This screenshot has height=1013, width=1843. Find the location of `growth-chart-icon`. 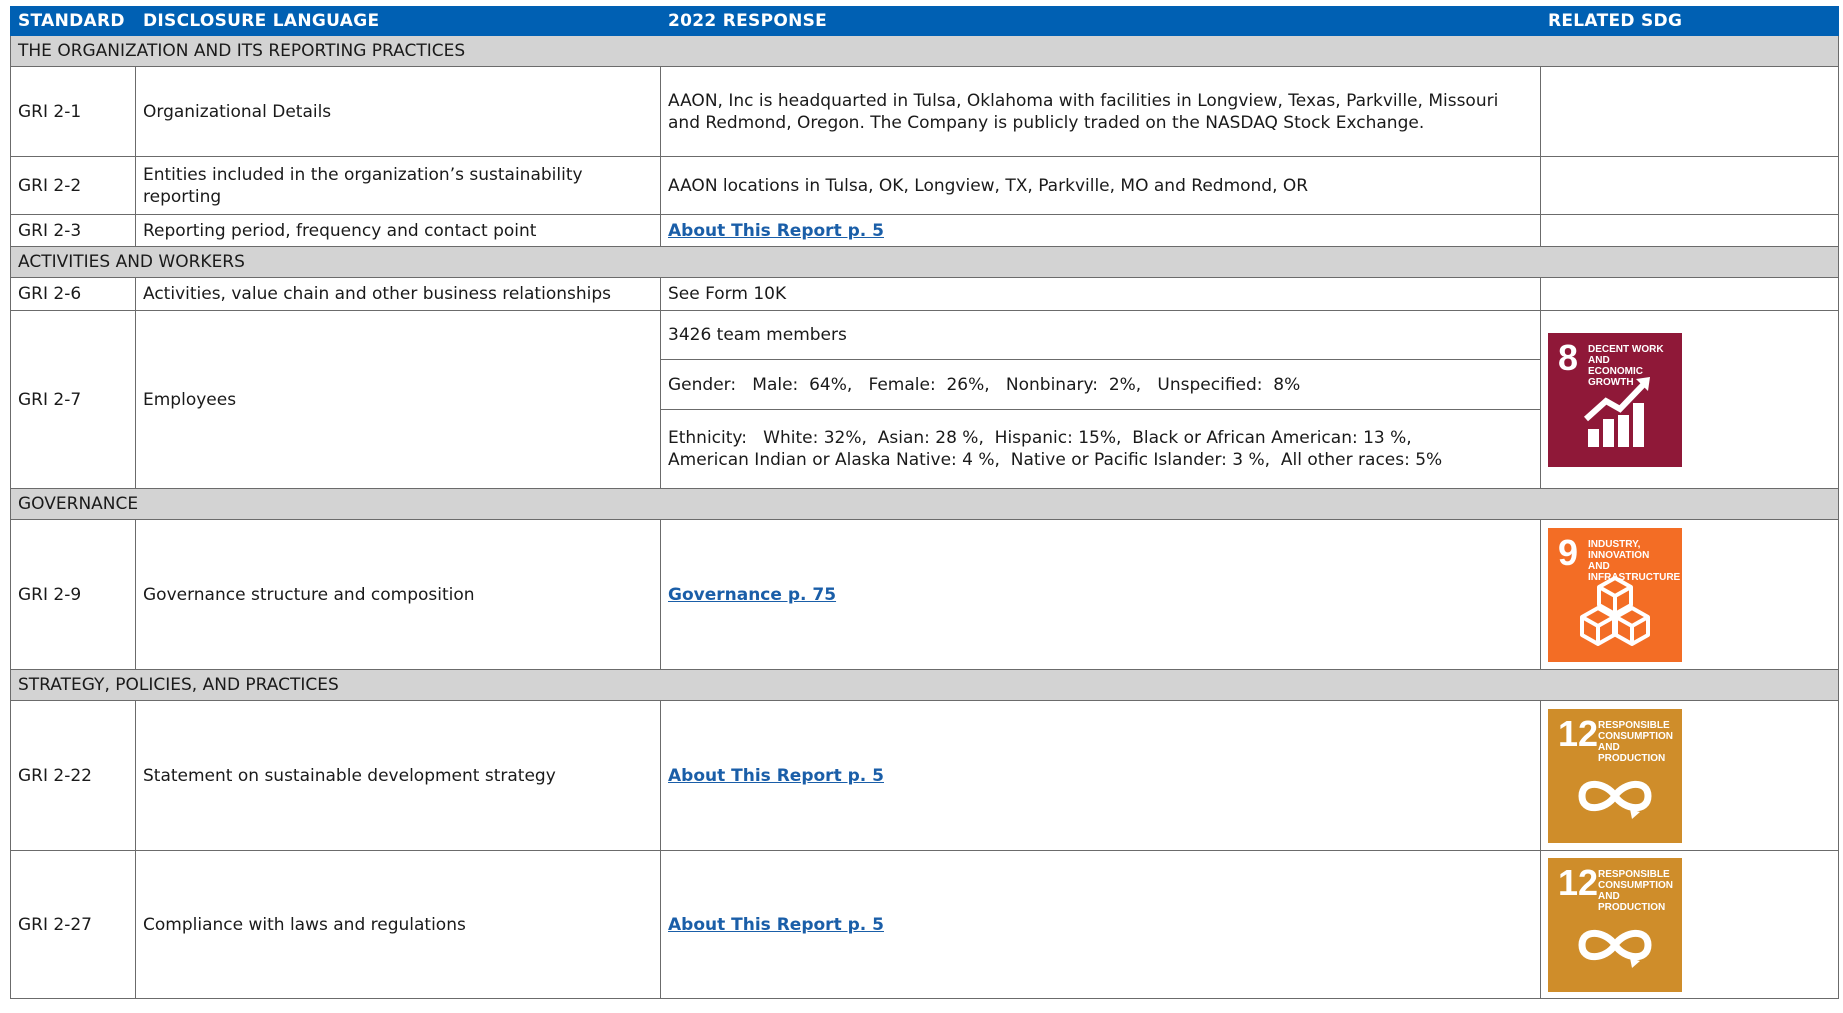

growth-chart-icon is located at coordinates (1616, 411).